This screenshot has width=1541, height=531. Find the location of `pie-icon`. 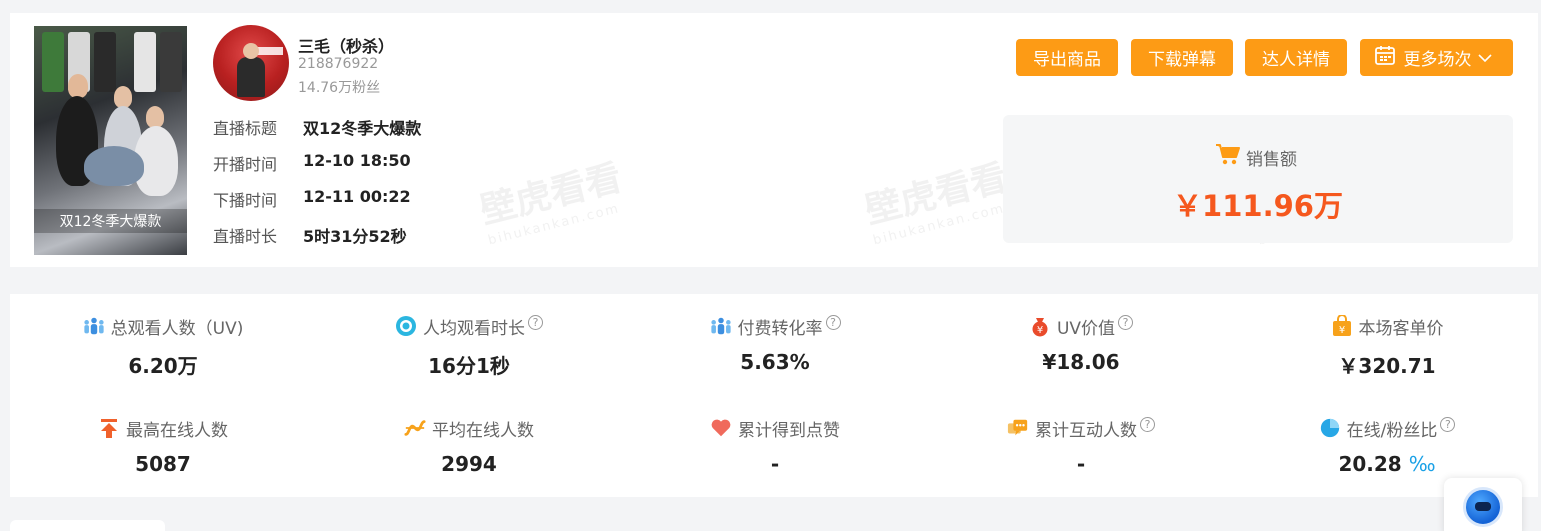

pie-icon is located at coordinates (1330, 428).